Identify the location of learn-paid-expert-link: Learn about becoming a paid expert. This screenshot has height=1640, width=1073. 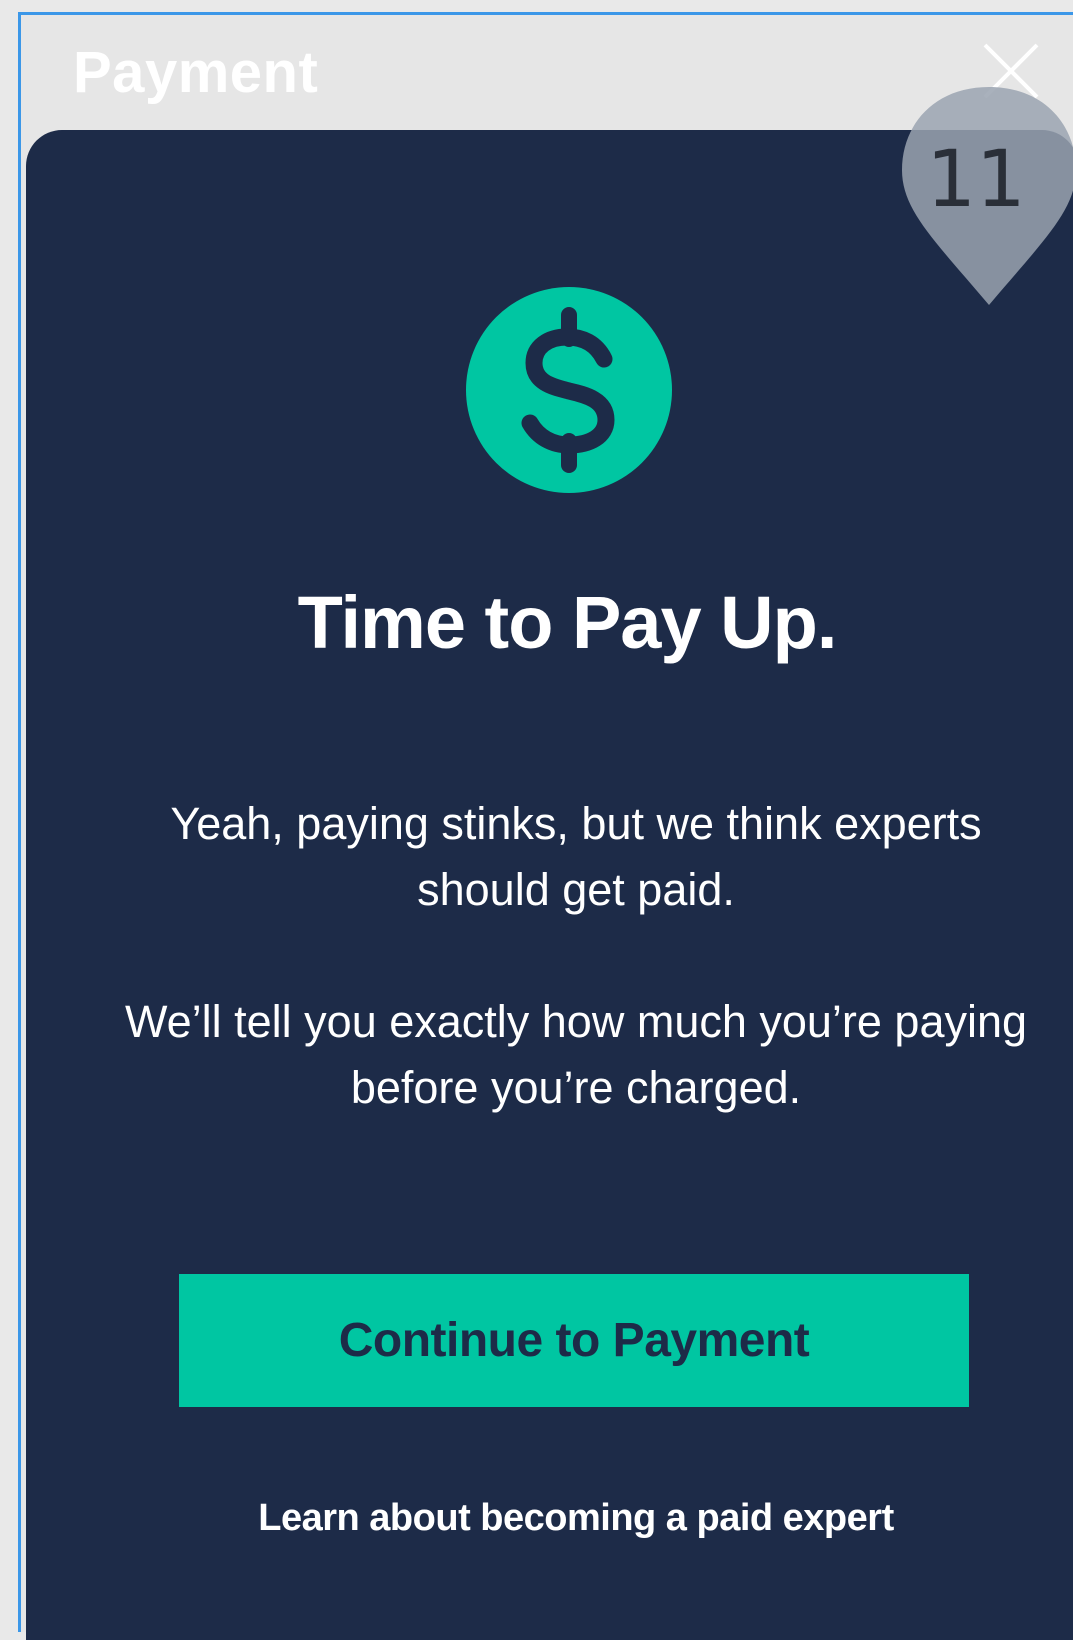
(547, 1518).